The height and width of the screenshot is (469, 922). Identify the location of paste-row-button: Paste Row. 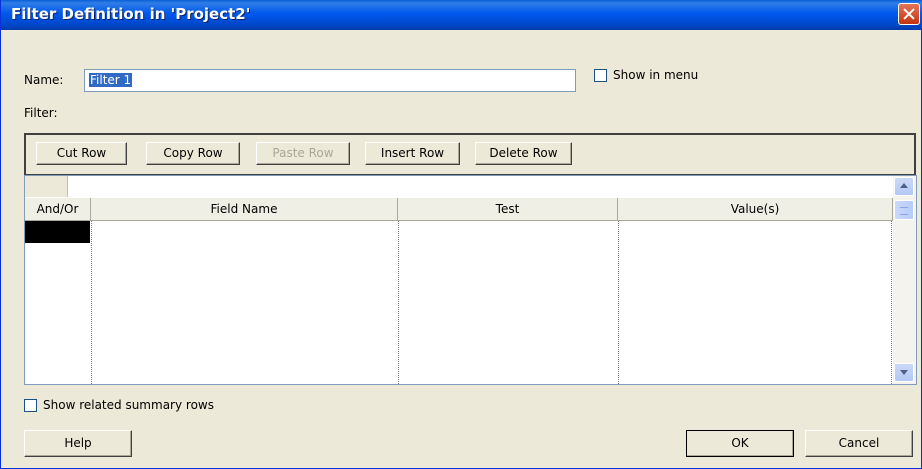
(303, 153).